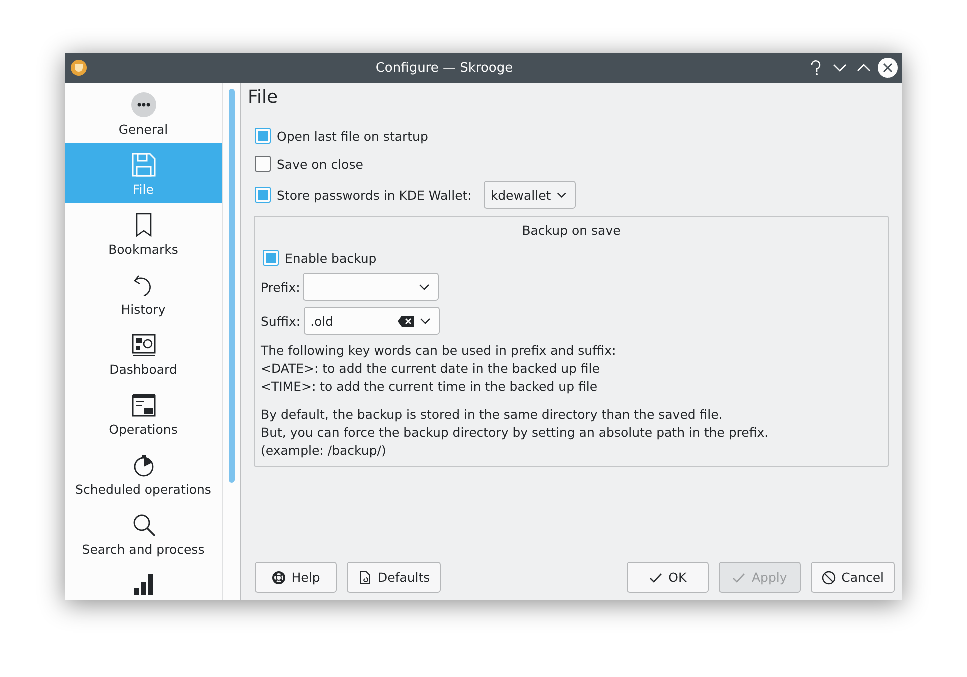 Image resolution: width=967 pixels, height=677 pixels. What do you see at coordinates (406, 321) in the screenshot?
I see `clear-icon` at bounding box center [406, 321].